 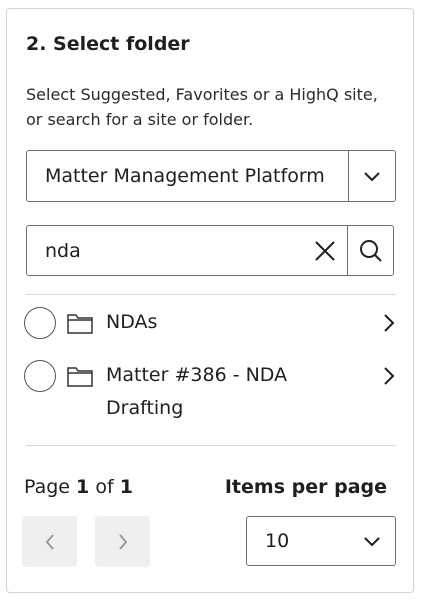 What do you see at coordinates (187, 176) in the screenshot?
I see `site-select-value: Matter Management Platform` at bounding box center [187, 176].